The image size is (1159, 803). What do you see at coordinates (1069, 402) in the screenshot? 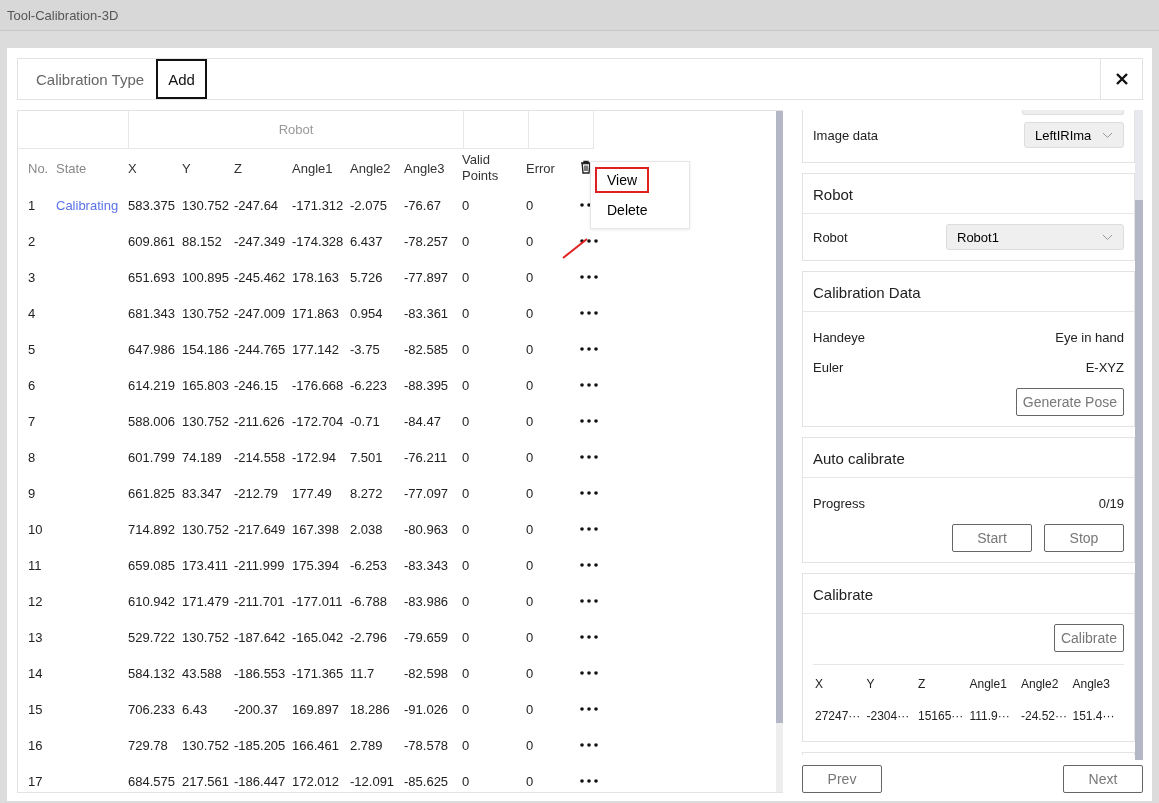
I see `generate-pose-button: Generate Pose` at bounding box center [1069, 402].